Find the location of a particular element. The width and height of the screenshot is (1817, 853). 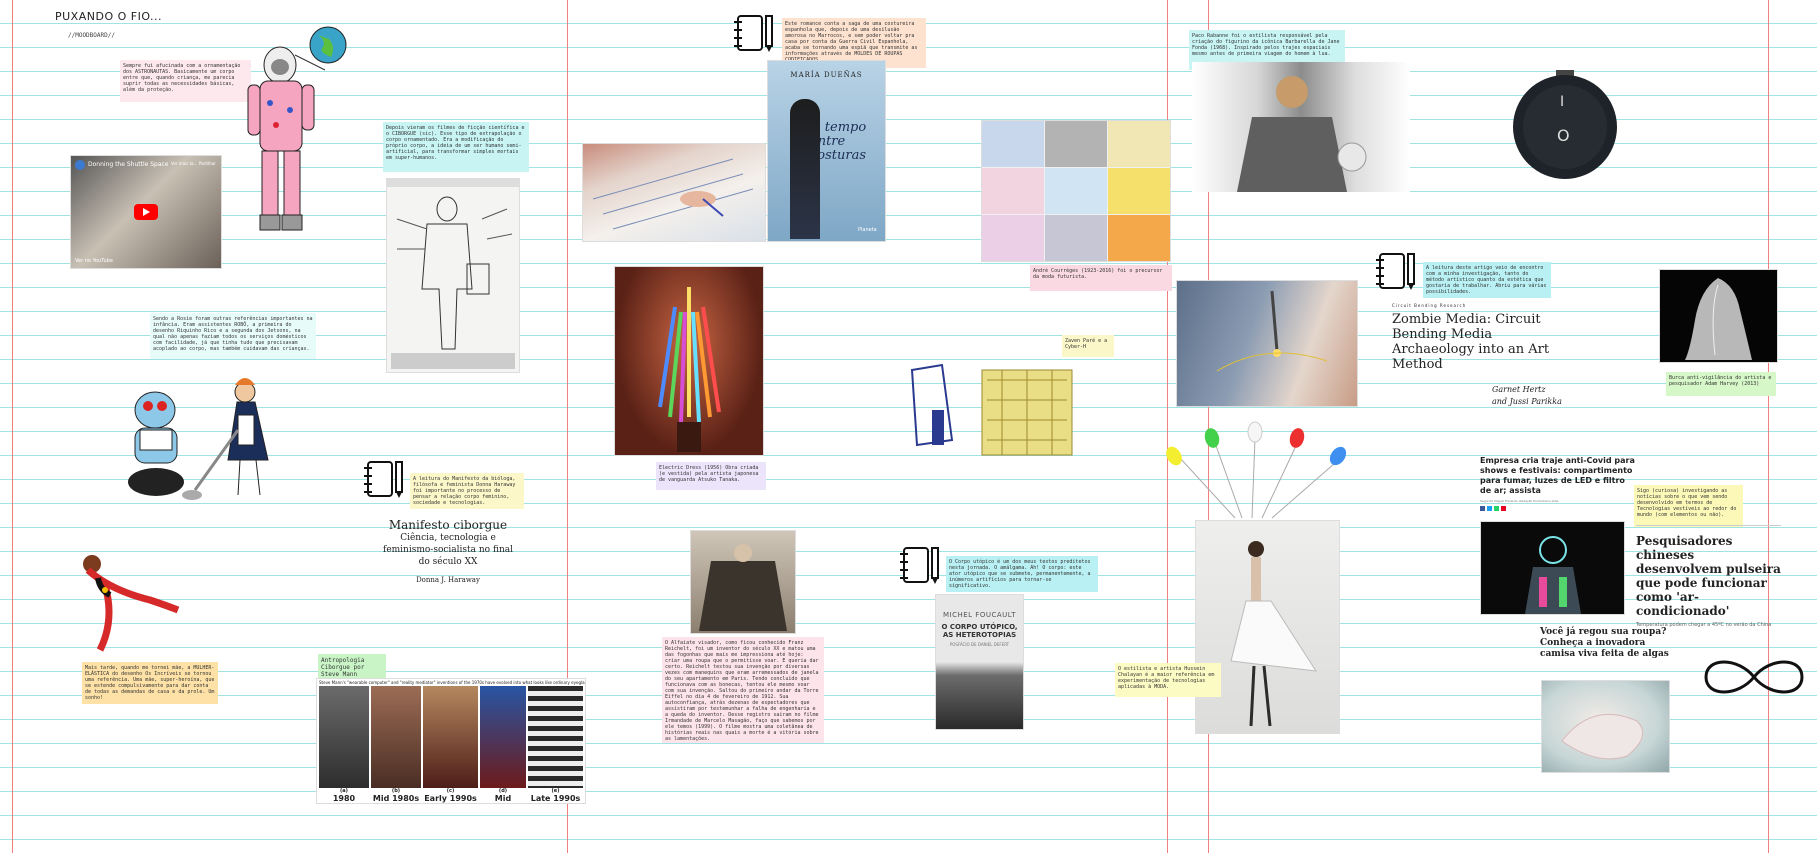

switch-on-mark: I is located at coordinates (1562, 102).